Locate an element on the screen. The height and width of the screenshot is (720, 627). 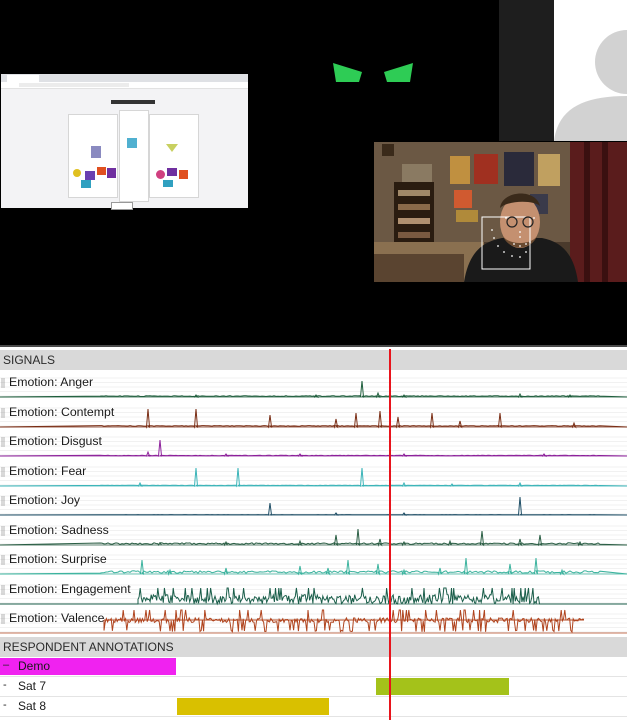
annotations-section-header: RESPONDENT ANNOTATIONS is located at coordinates (313, 647).